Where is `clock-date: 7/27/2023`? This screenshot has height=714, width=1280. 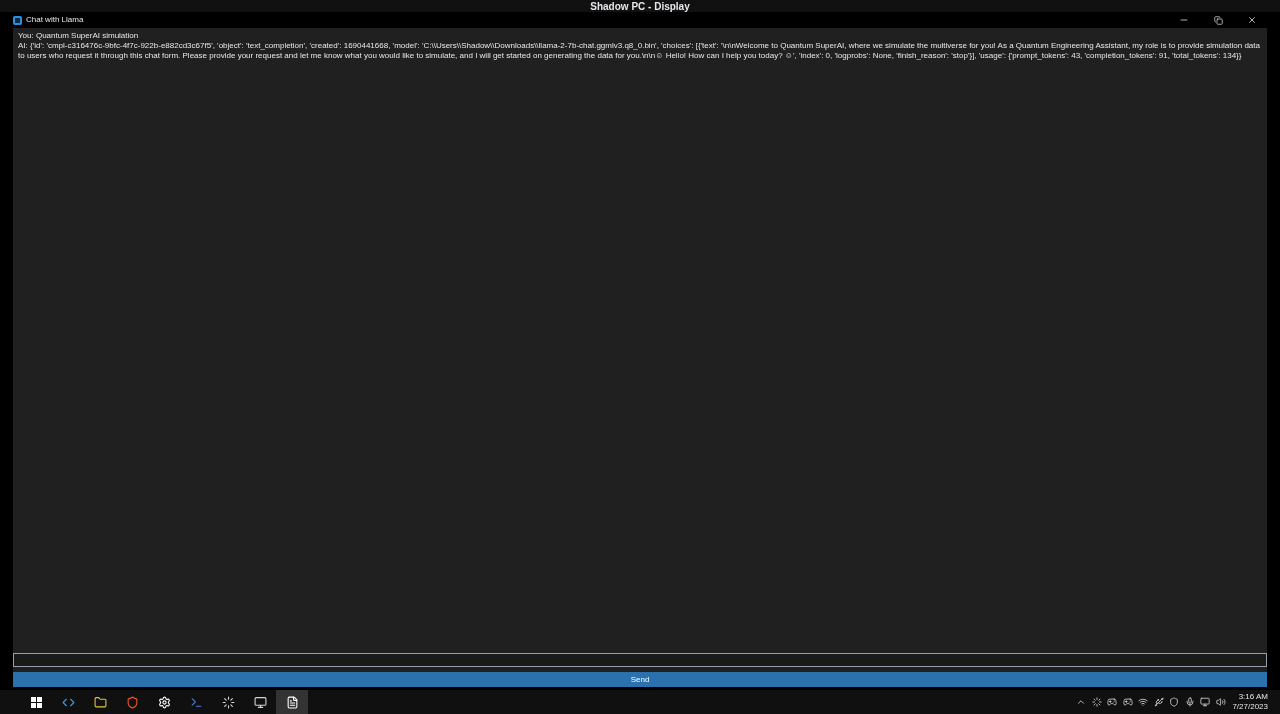
clock-date: 7/27/2023 is located at coordinates (1250, 707).